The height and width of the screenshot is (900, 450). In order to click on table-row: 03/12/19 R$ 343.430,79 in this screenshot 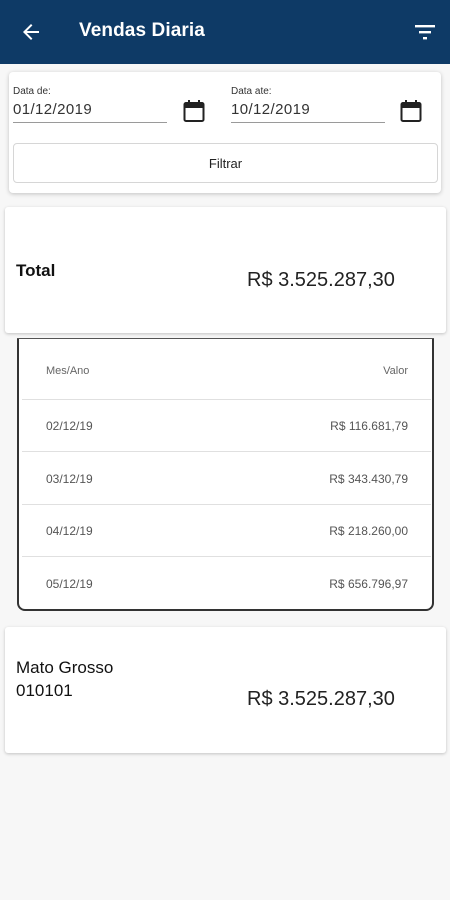, I will do `click(226, 479)`.